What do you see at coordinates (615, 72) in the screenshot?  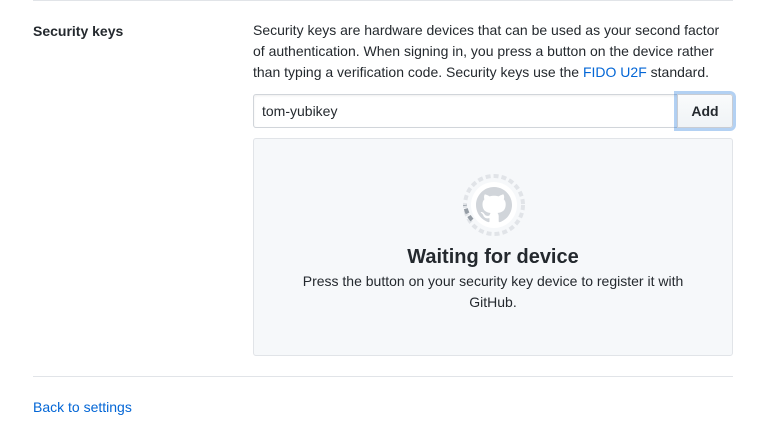 I see `fido-u2f-link: FIDO U2F` at bounding box center [615, 72].